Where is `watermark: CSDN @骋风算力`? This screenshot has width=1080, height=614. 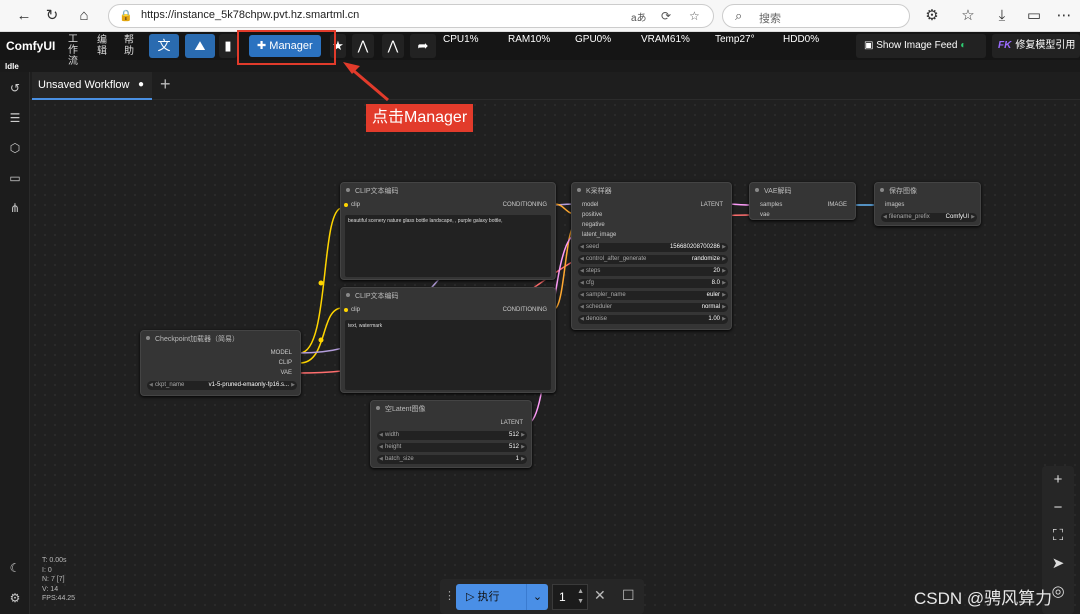
watermark: CSDN @骋风算力 is located at coordinates (983, 598).